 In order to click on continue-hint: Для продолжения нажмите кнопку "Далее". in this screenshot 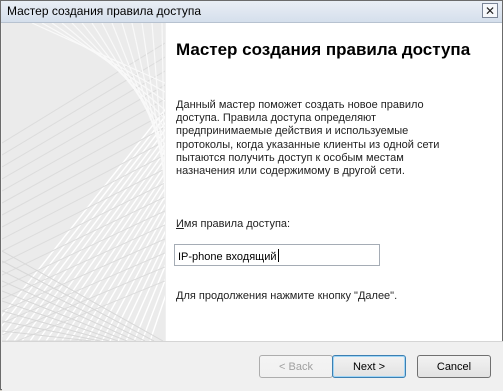, I will do `click(287, 296)`.